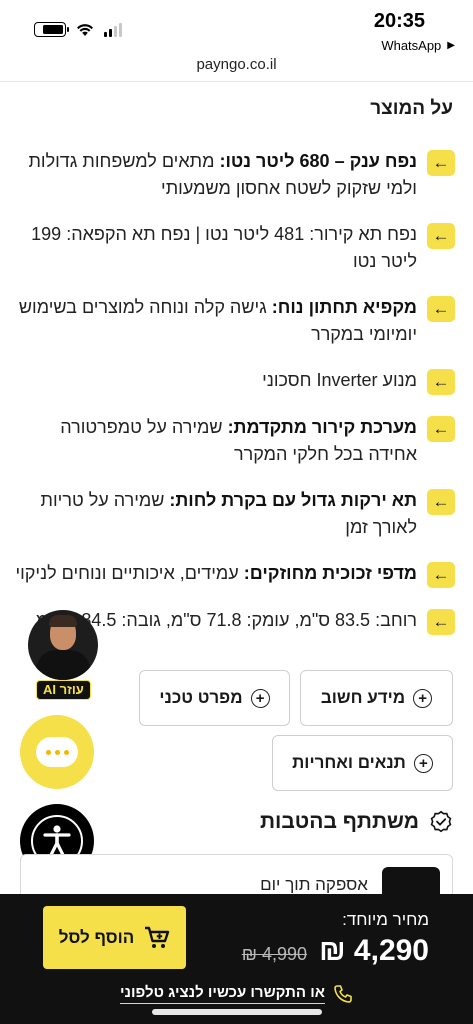 This screenshot has width=473, height=1024. What do you see at coordinates (274, 954) in the screenshot?
I see `old-price: 4,990 ₪` at bounding box center [274, 954].